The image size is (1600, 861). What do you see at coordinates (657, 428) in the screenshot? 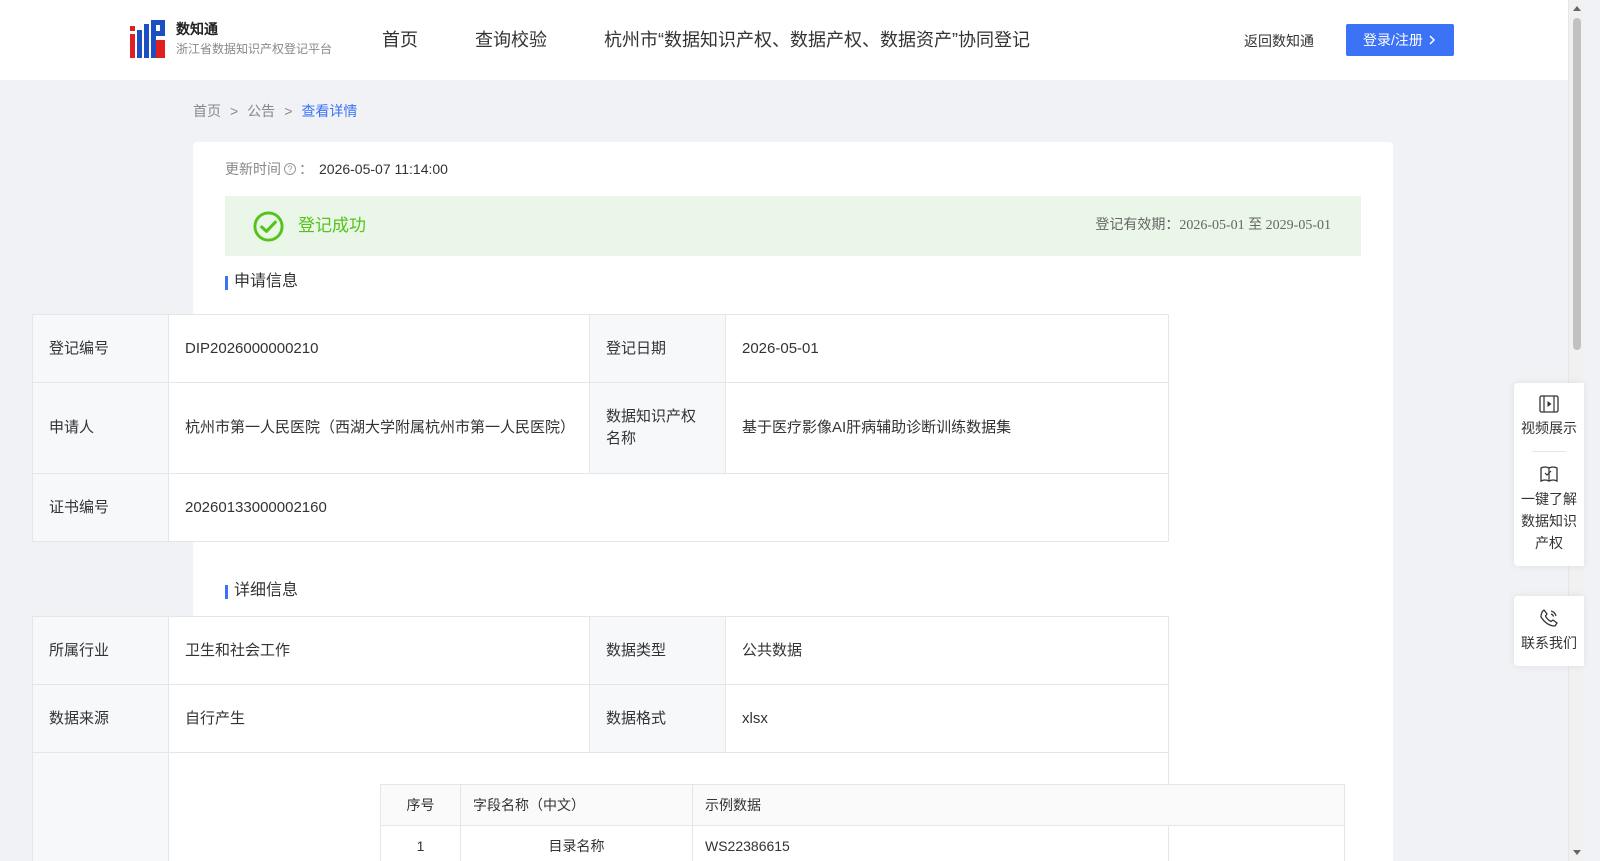
I see `ip-name-label: 数据知识产权名称` at bounding box center [657, 428].